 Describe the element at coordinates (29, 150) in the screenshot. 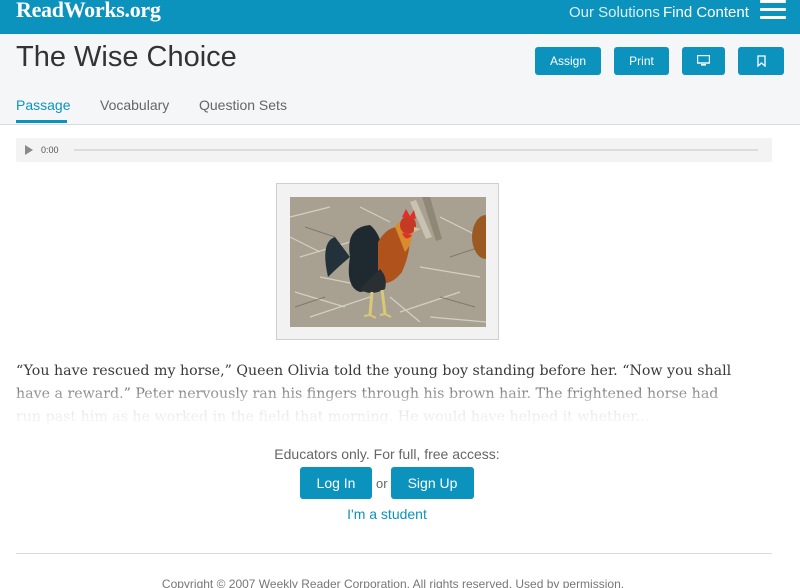

I see `play-icon` at that location.